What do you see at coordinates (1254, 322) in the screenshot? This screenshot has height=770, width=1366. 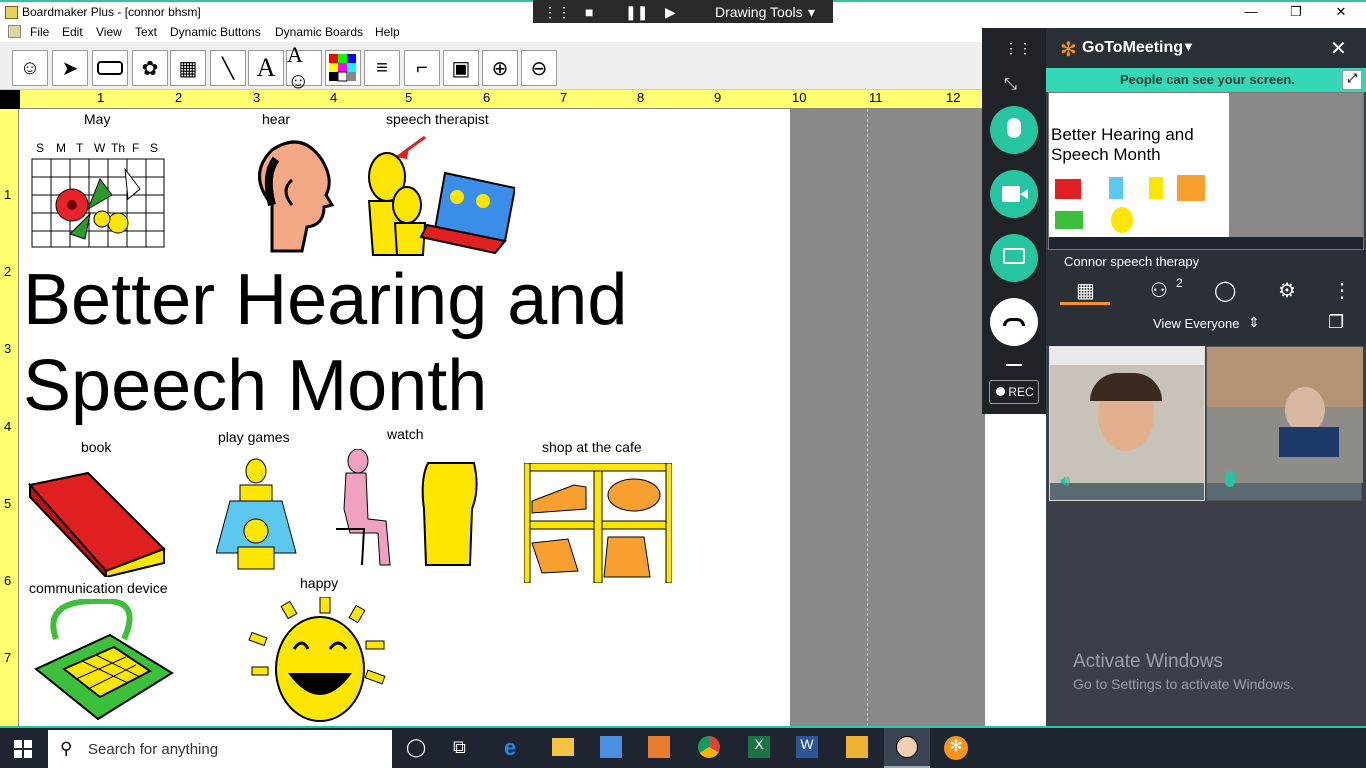 I see `chevron-updown-icon: ⇕` at bounding box center [1254, 322].